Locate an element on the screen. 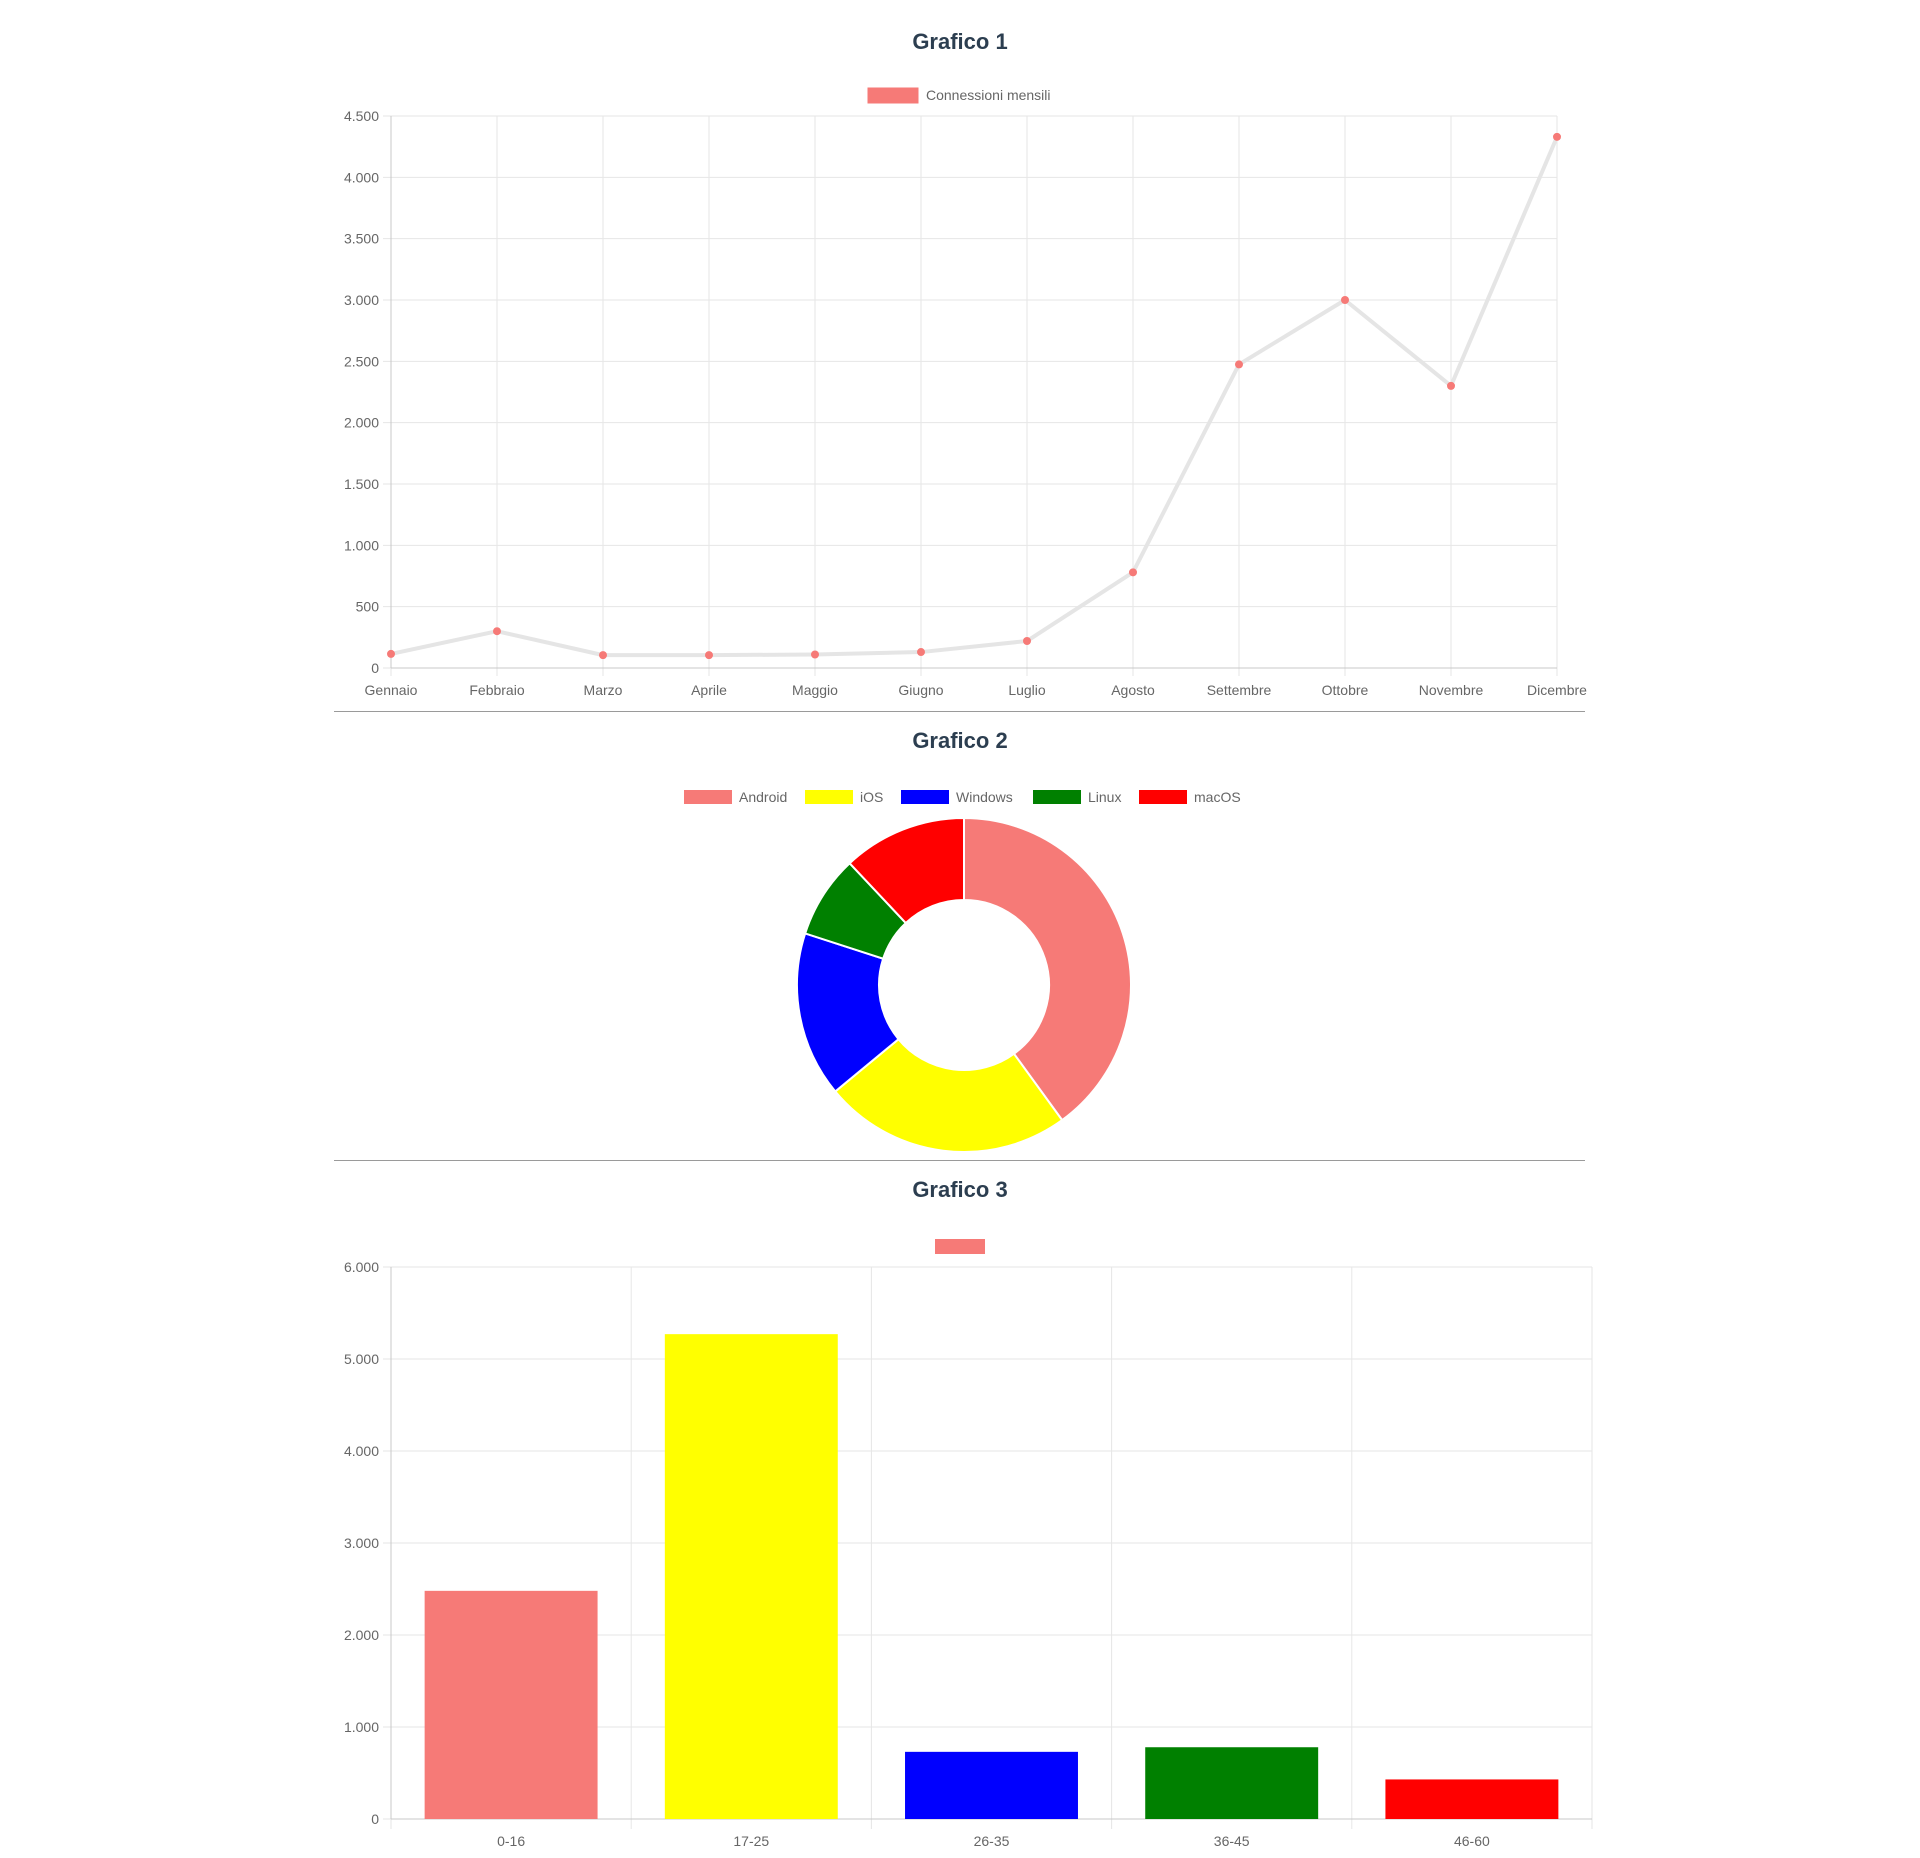  y-tick-label: 1.000 is located at coordinates (361, 1727).